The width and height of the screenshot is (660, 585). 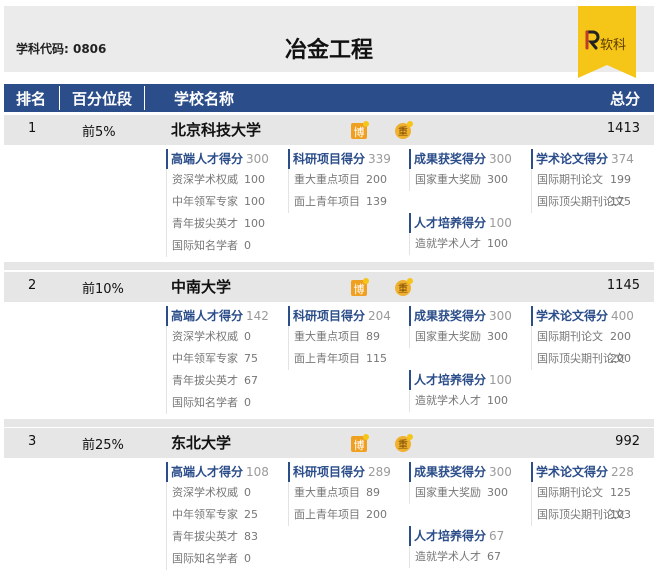 I want to click on talent-score-label: 高端人才得分 300, so click(x=217, y=159).